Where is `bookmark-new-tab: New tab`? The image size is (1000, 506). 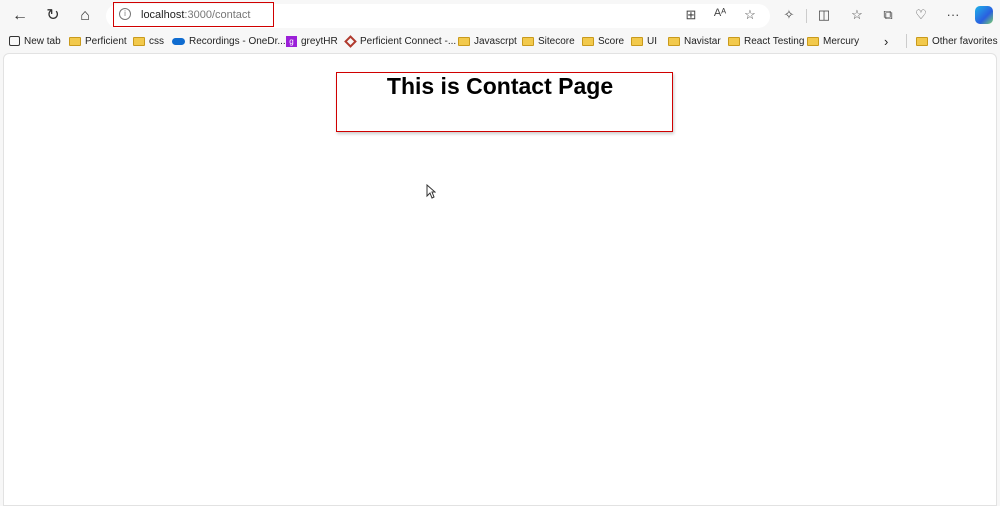
bookmark-new-tab: New tab is located at coordinates (35, 41).